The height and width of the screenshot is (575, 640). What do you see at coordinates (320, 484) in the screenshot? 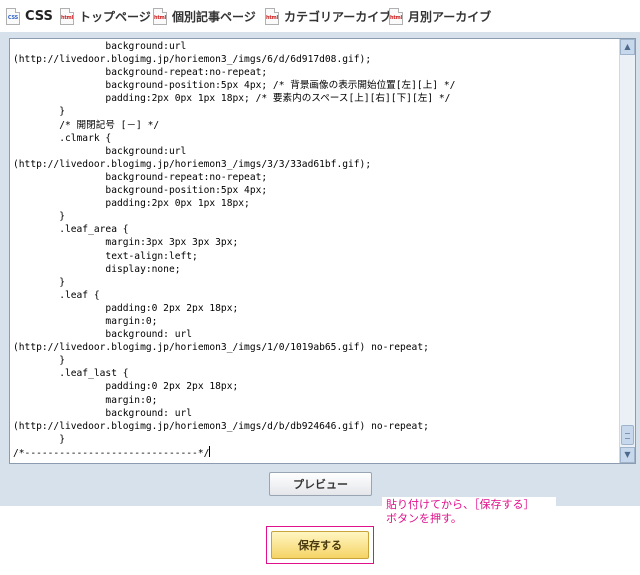
I see `preview-button: プレビュー` at bounding box center [320, 484].